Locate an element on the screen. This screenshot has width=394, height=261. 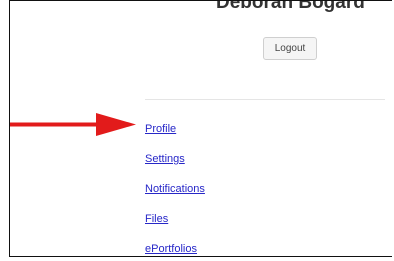
eportfolios-link: ePortfolios is located at coordinates (171, 249).